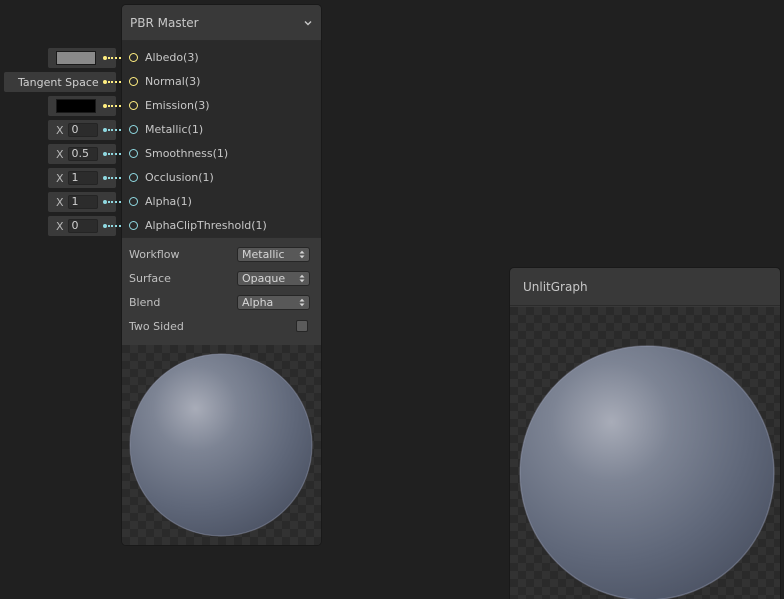 This screenshot has height=599, width=784. What do you see at coordinates (221, 105) in the screenshot?
I see `port-emission: Emission(3)` at bounding box center [221, 105].